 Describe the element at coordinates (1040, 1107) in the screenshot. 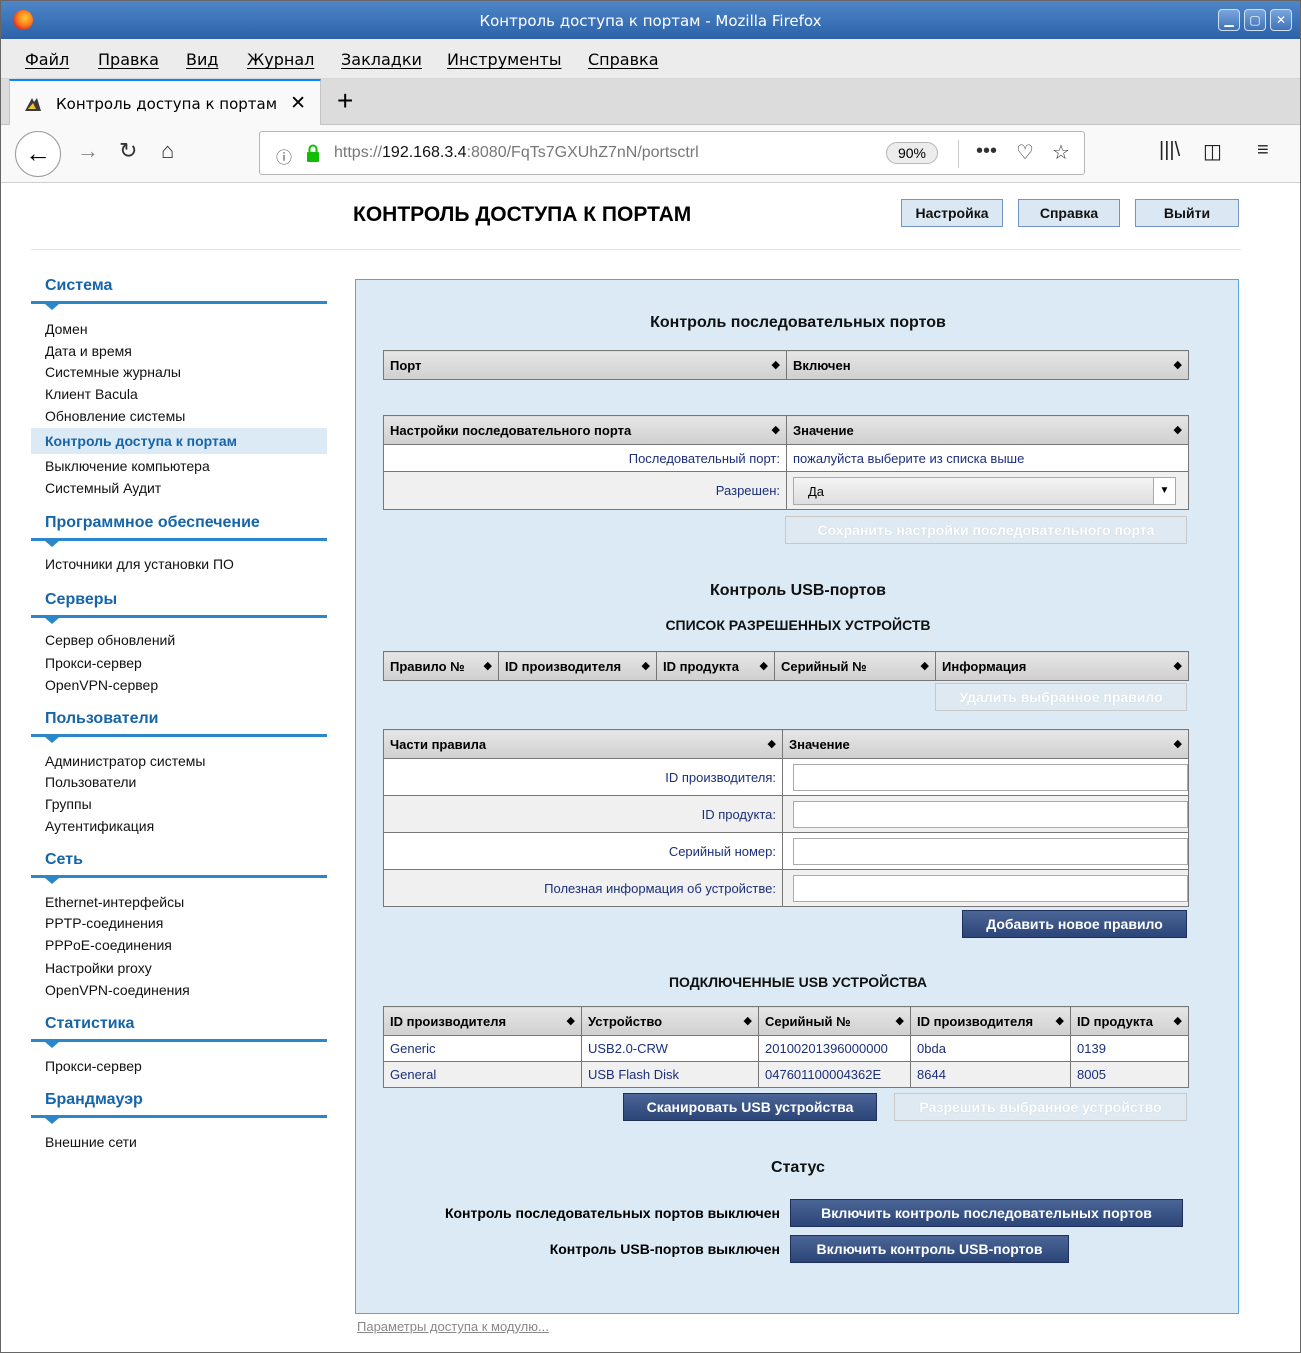

I see `allow-device-button: Разрешить выбранное устройство` at that location.